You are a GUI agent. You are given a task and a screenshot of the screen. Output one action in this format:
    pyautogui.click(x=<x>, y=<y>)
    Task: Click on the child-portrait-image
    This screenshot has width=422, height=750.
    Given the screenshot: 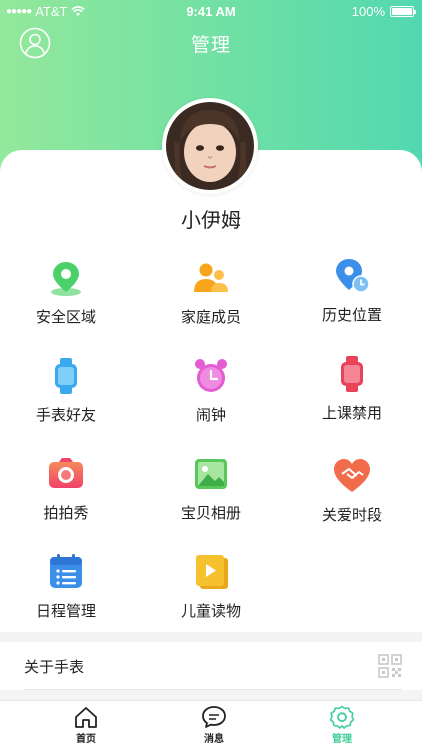 What is the action you would take?
    pyautogui.click(x=210, y=146)
    